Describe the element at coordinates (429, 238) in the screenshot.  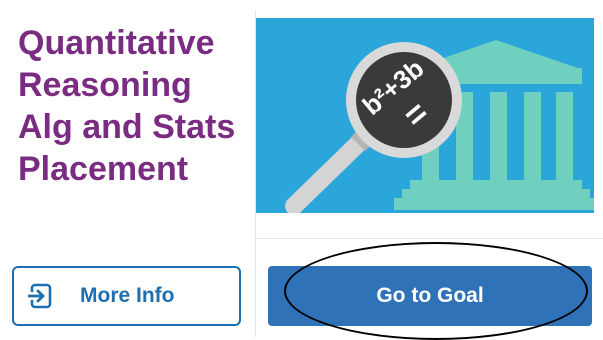
I see `horizontal-divider` at that location.